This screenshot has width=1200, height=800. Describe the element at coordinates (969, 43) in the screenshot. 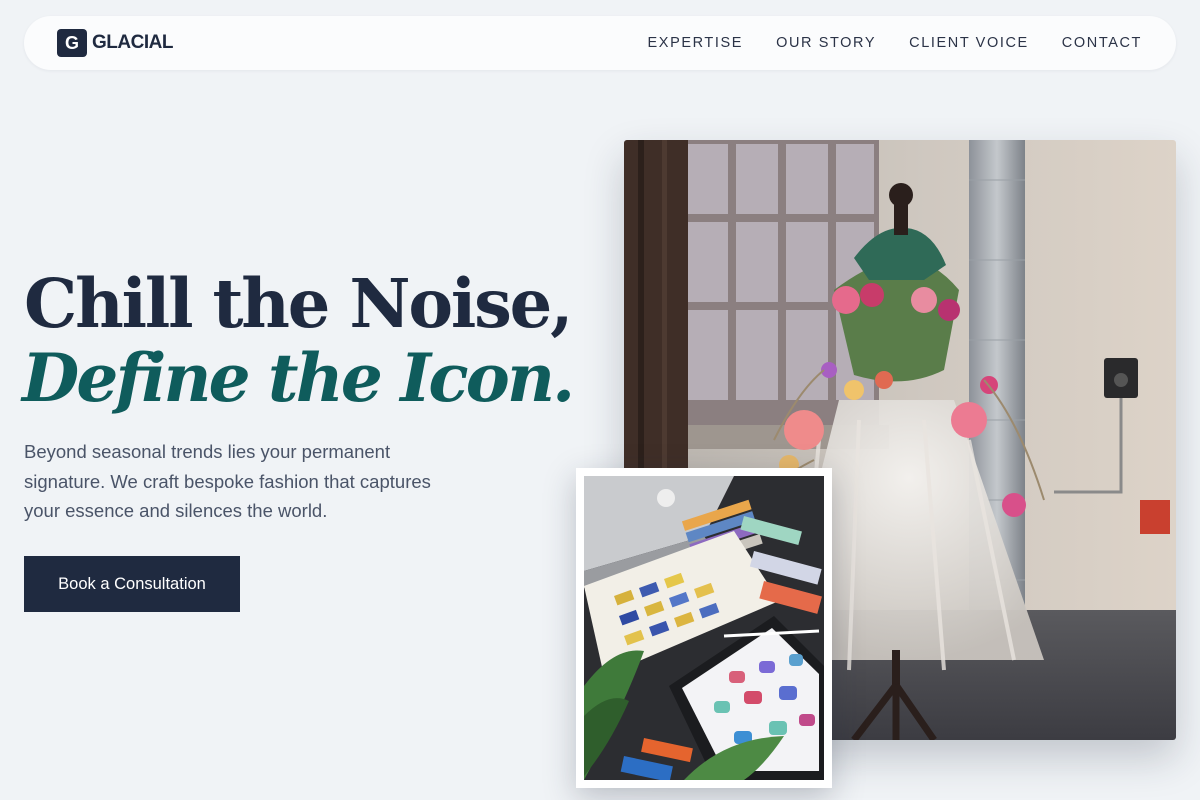

I see `nav-link-client-voice: CLIENT VOICE` at that location.